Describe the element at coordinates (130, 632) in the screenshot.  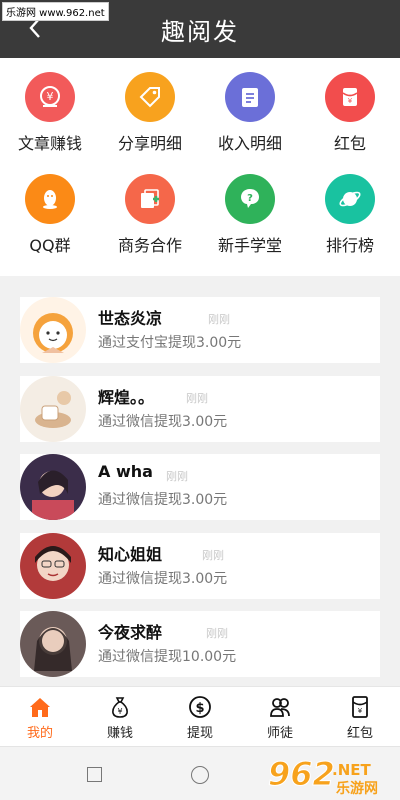
I see `user-name: 今夜求醉` at that location.